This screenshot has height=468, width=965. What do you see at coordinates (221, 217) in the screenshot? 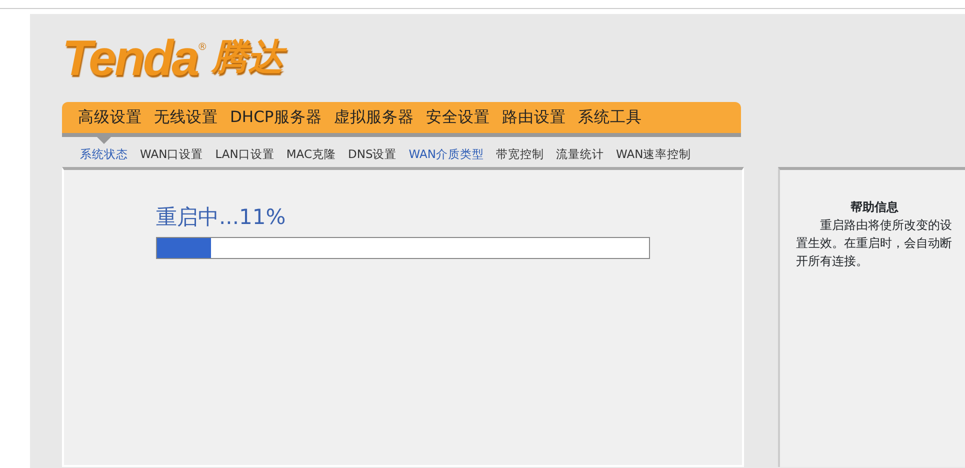
I see `progress-text: 重启中...11%` at bounding box center [221, 217].